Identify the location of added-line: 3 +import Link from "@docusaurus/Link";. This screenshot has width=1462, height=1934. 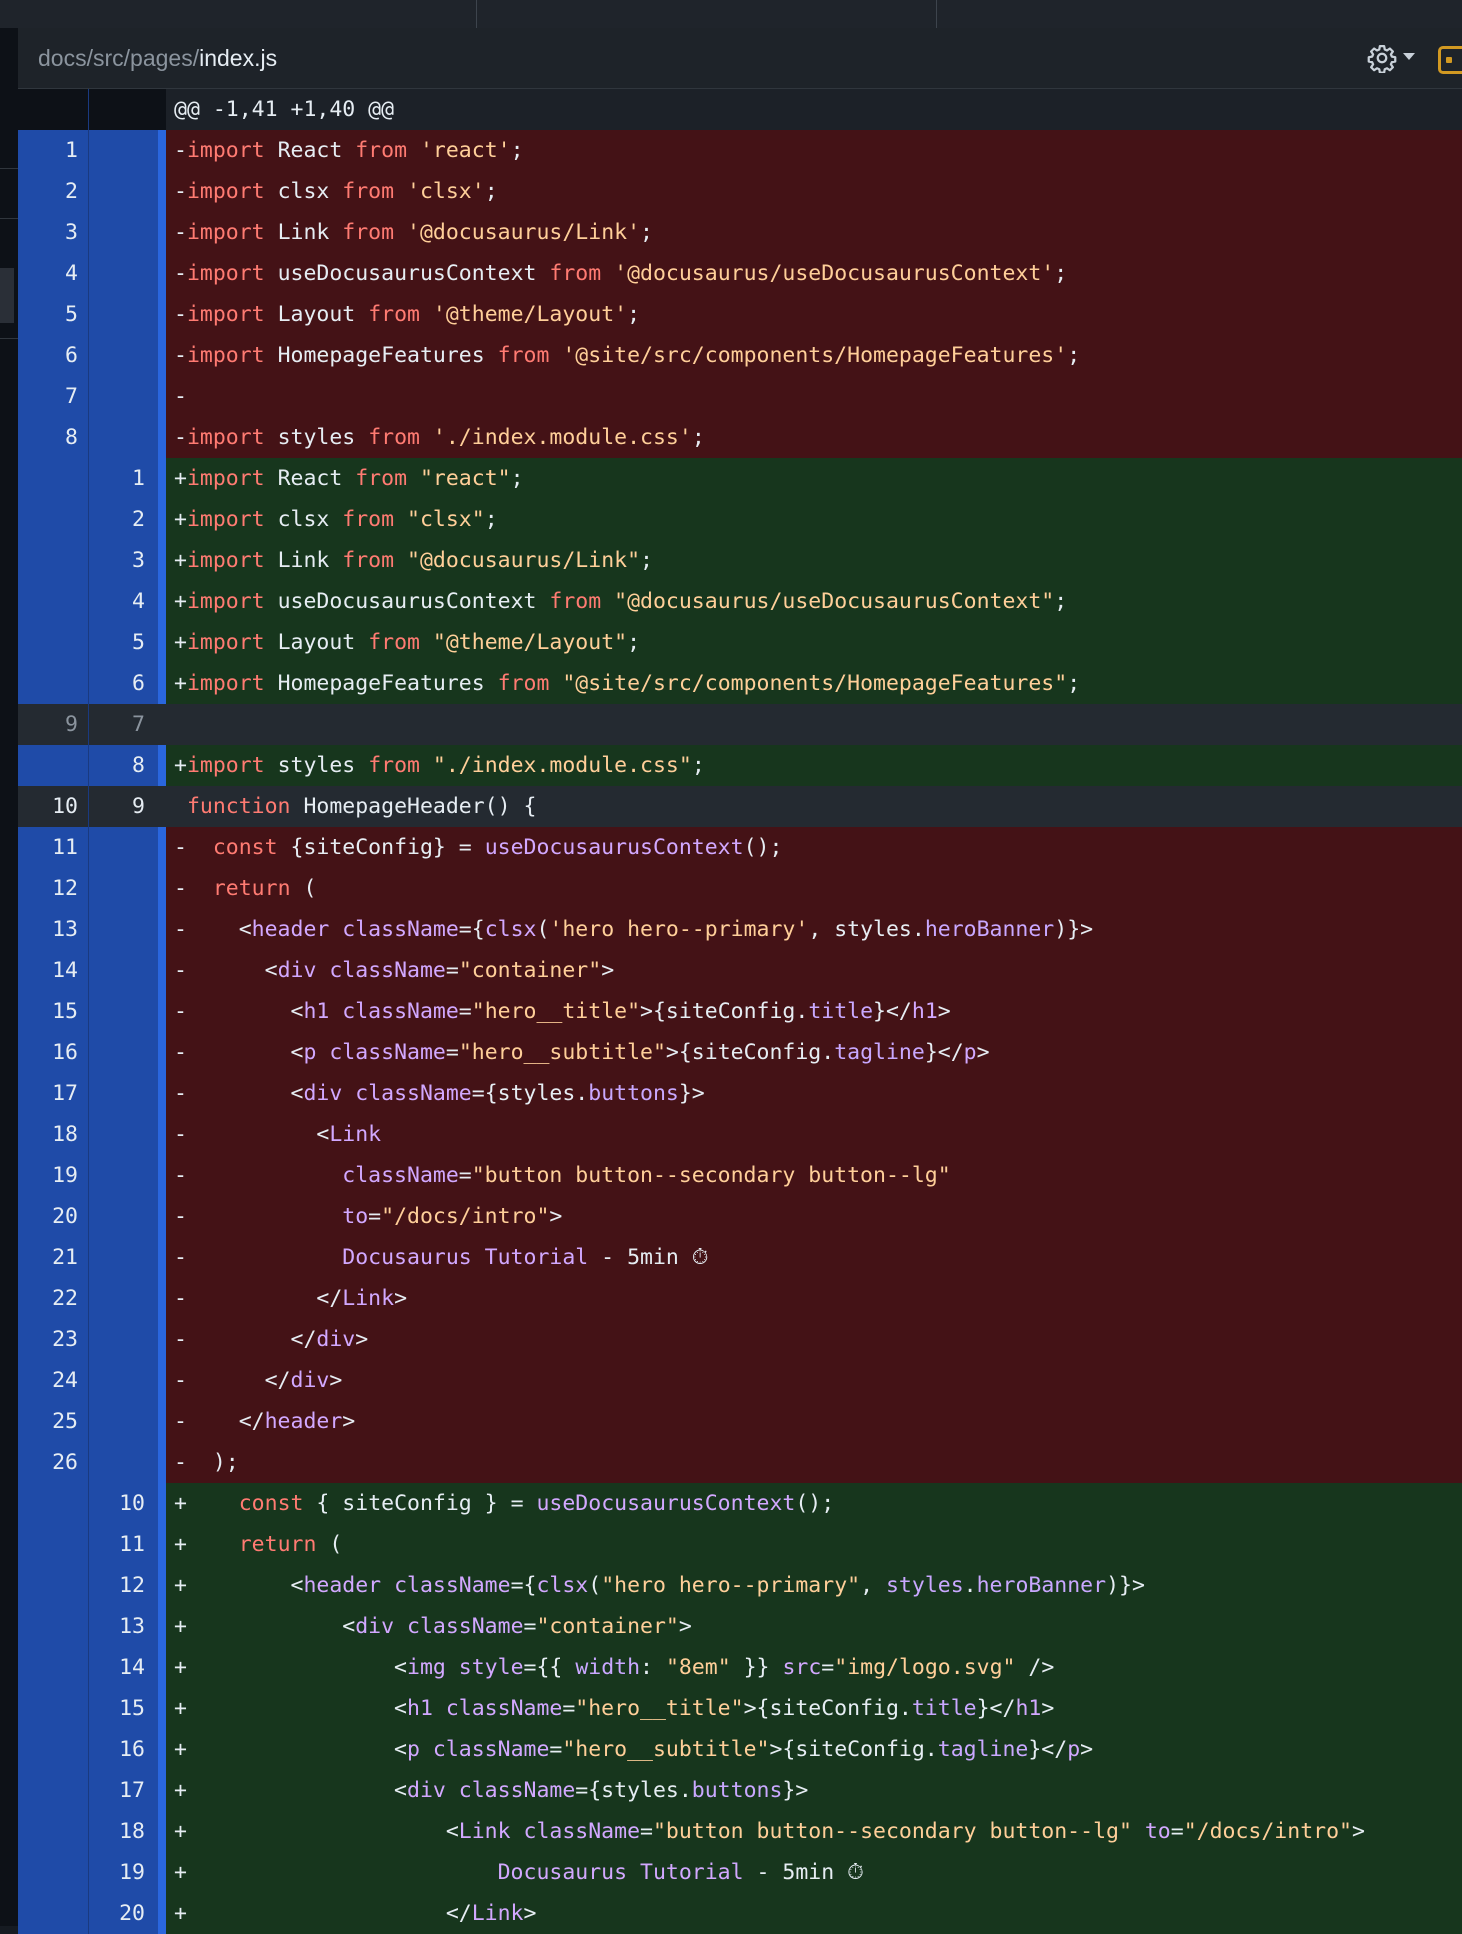
(740, 560).